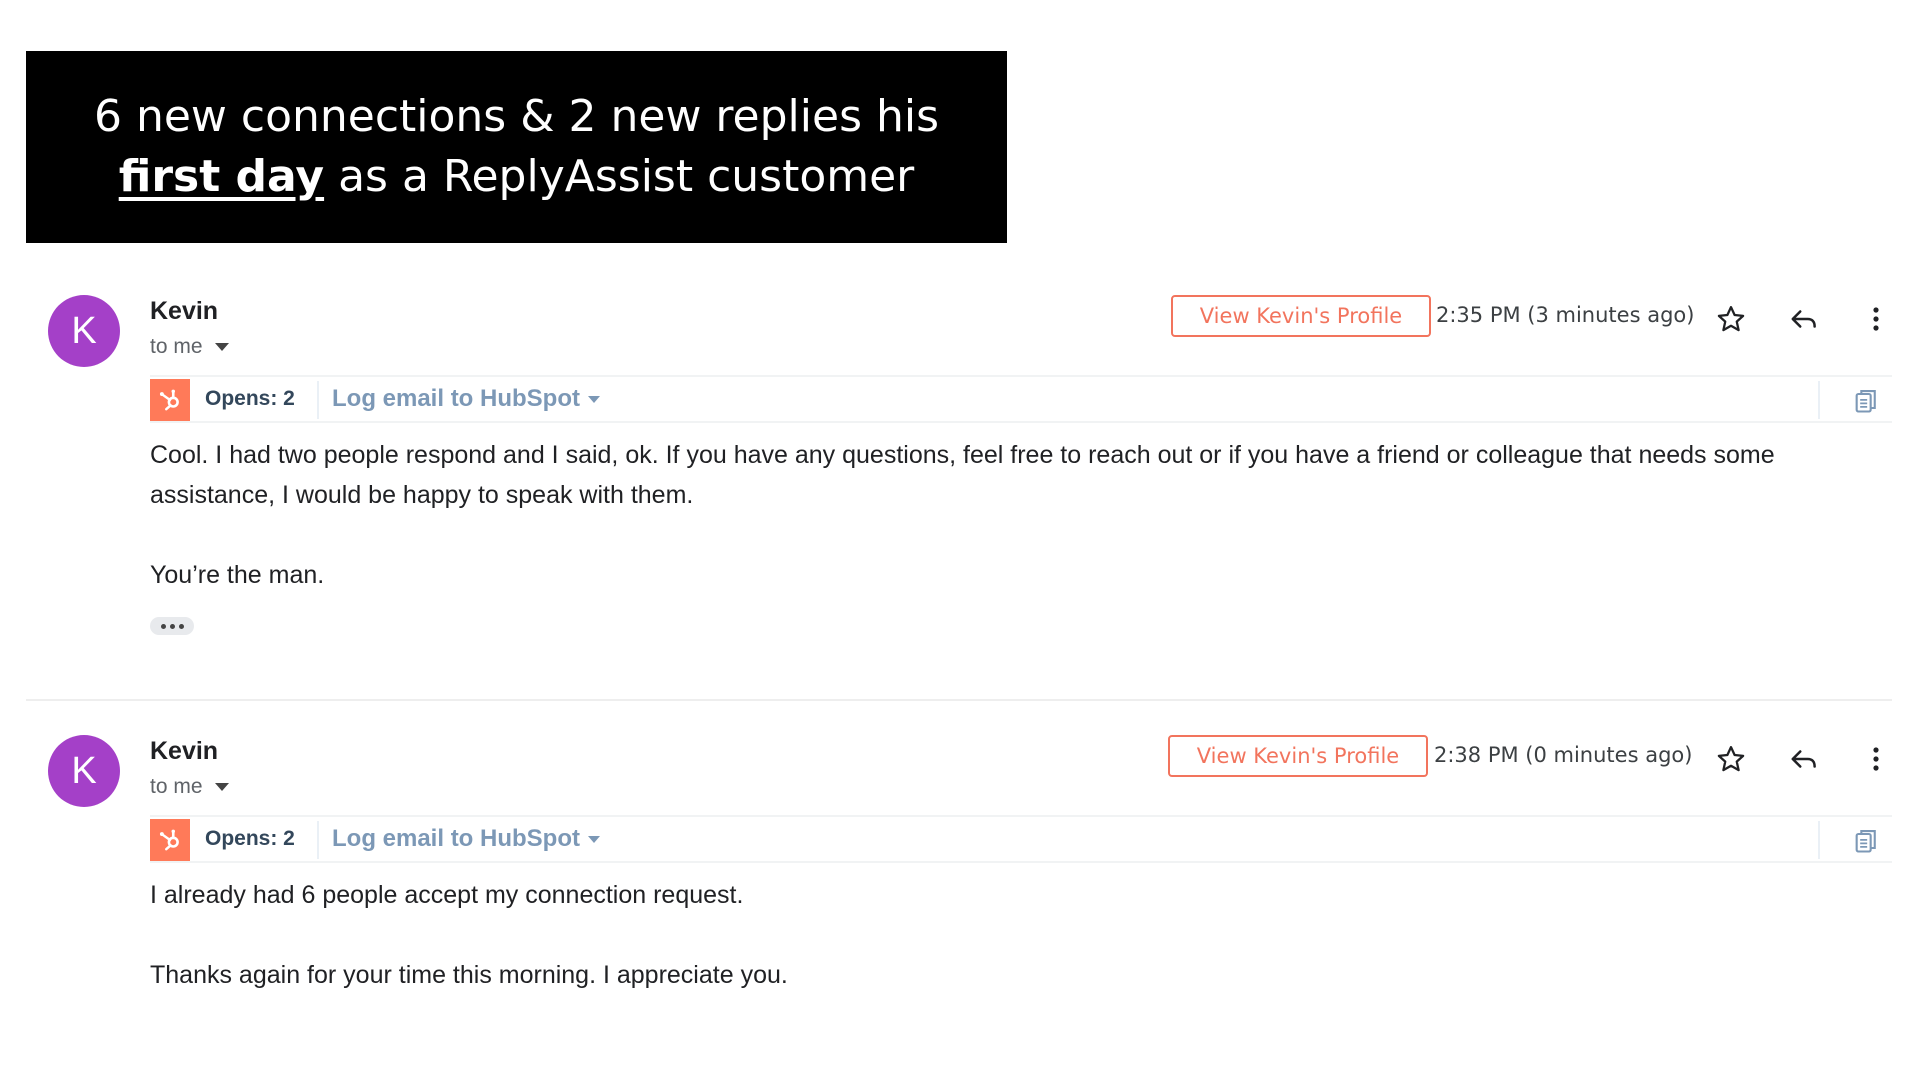 The width and height of the screenshot is (1920, 1080). I want to click on banner-line-2: first day as a ReplyAssist customer, so click(516, 177).